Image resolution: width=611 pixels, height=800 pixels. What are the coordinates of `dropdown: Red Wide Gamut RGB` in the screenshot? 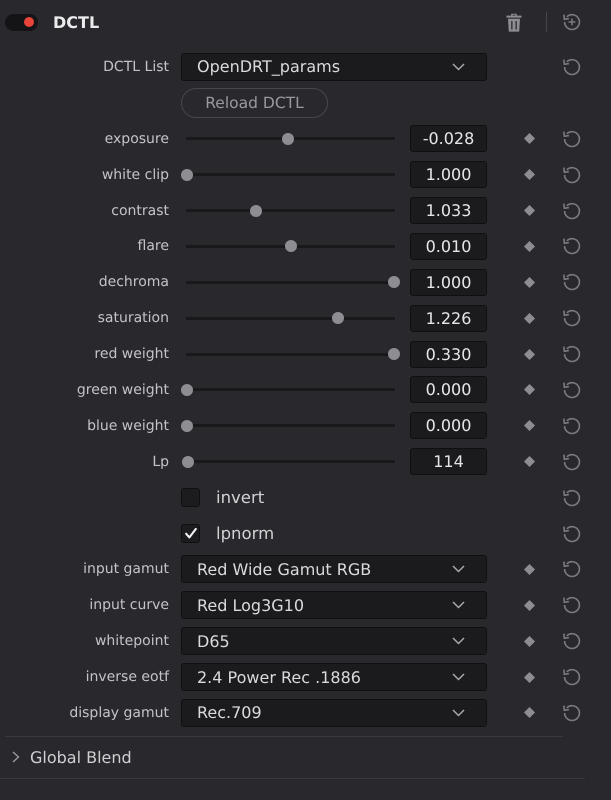 It's located at (334, 569).